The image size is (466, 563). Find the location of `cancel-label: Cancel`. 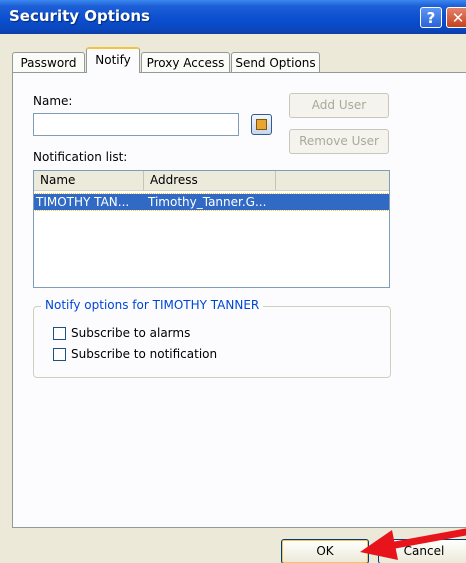

cancel-label: Cancel is located at coordinates (424, 551).